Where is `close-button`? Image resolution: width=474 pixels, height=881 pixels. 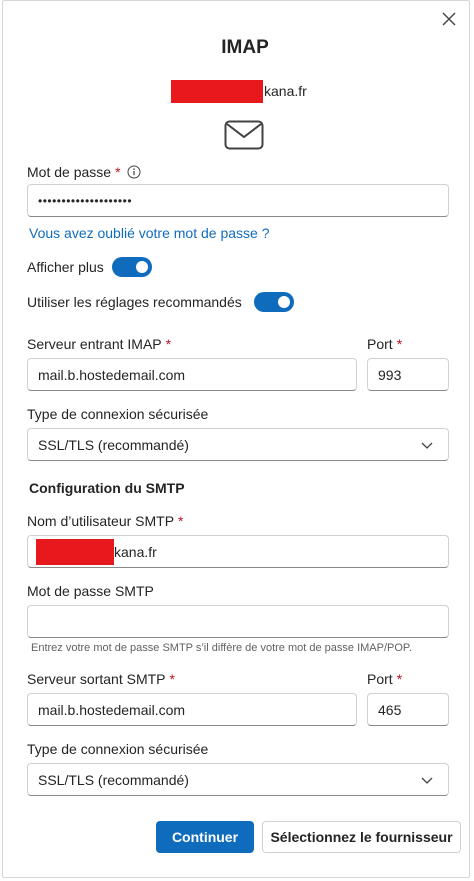 close-button is located at coordinates (449, 19).